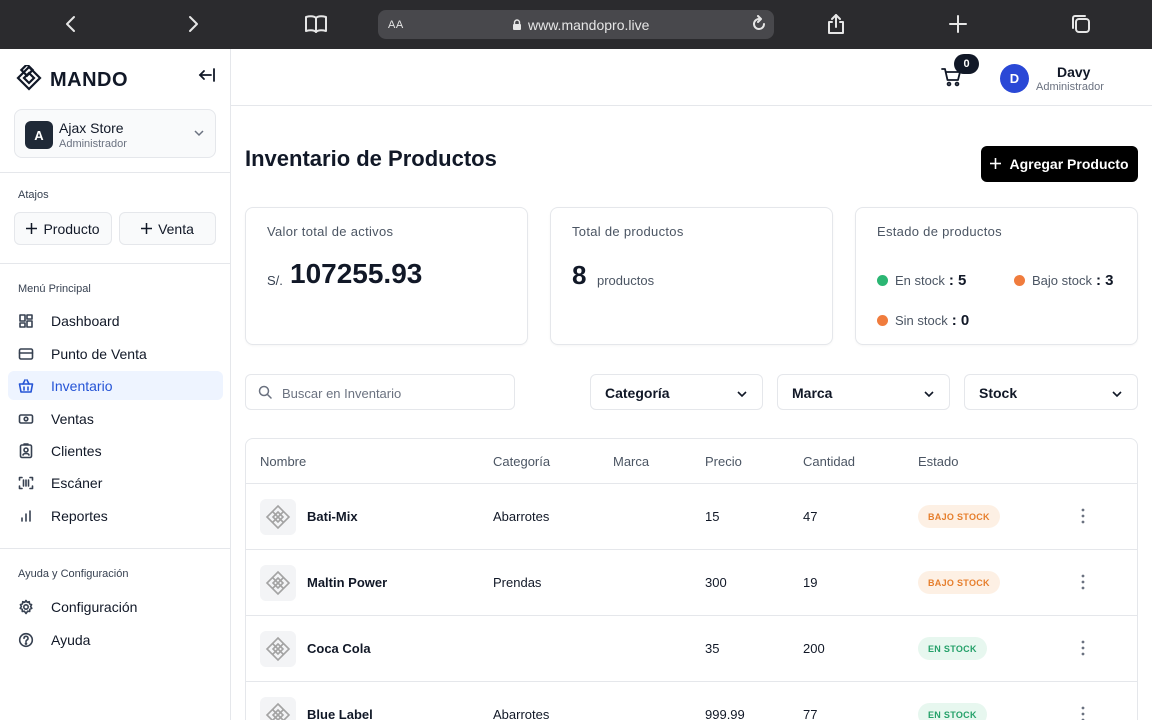 The height and width of the screenshot is (720, 1152). Describe the element at coordinates (77, 483) in the screenshot. I see `sidebar-item-label: Escáner` at that location.